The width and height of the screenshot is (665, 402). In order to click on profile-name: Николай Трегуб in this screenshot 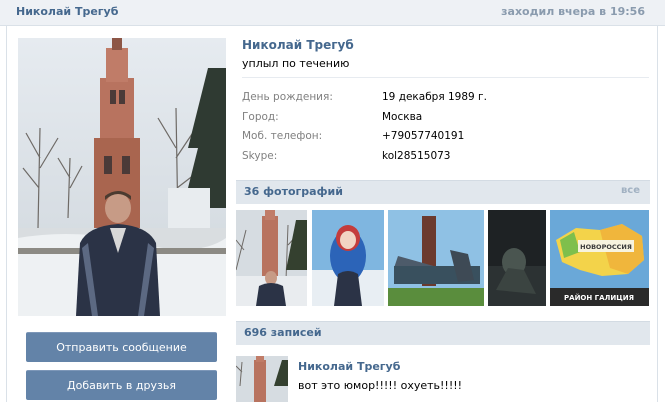, I will do `click(298, 45)`.